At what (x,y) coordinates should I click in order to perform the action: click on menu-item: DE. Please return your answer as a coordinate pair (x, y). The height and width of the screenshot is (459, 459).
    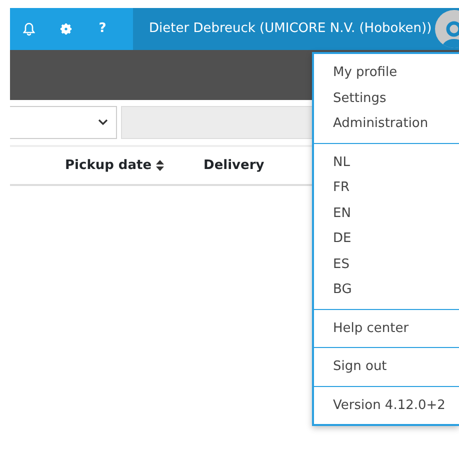
    Looking at the image, I should click on (386, 239).